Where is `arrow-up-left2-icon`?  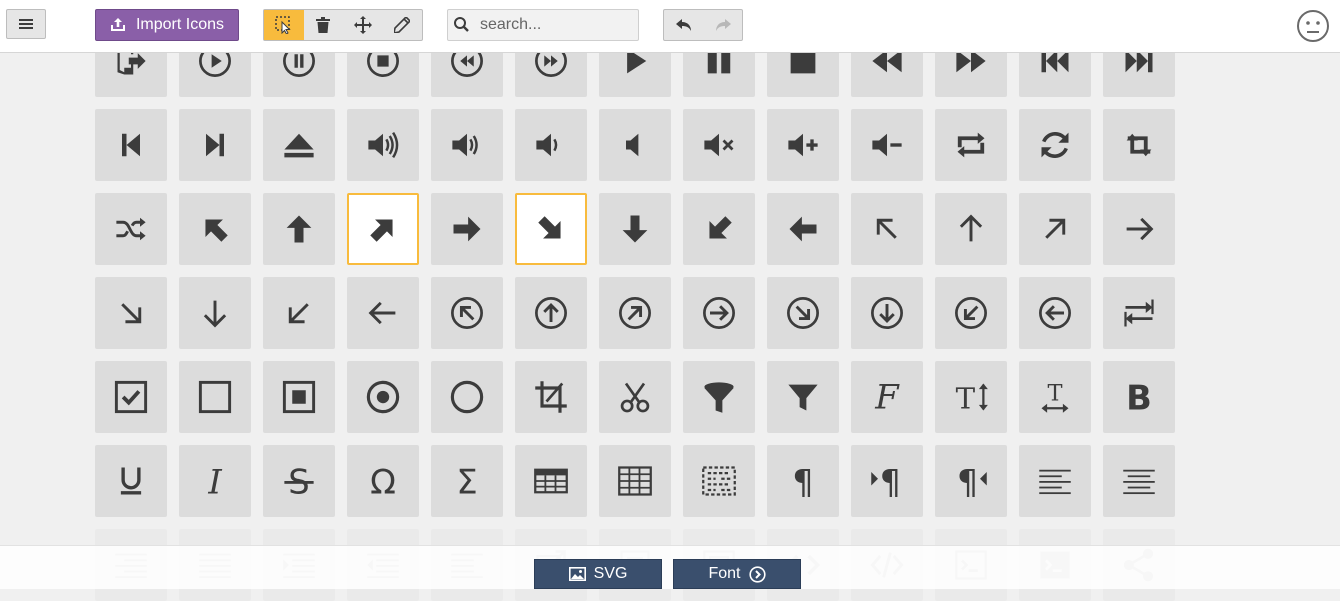 arrow-up-left2-icon is located at coordinates (886, 228).